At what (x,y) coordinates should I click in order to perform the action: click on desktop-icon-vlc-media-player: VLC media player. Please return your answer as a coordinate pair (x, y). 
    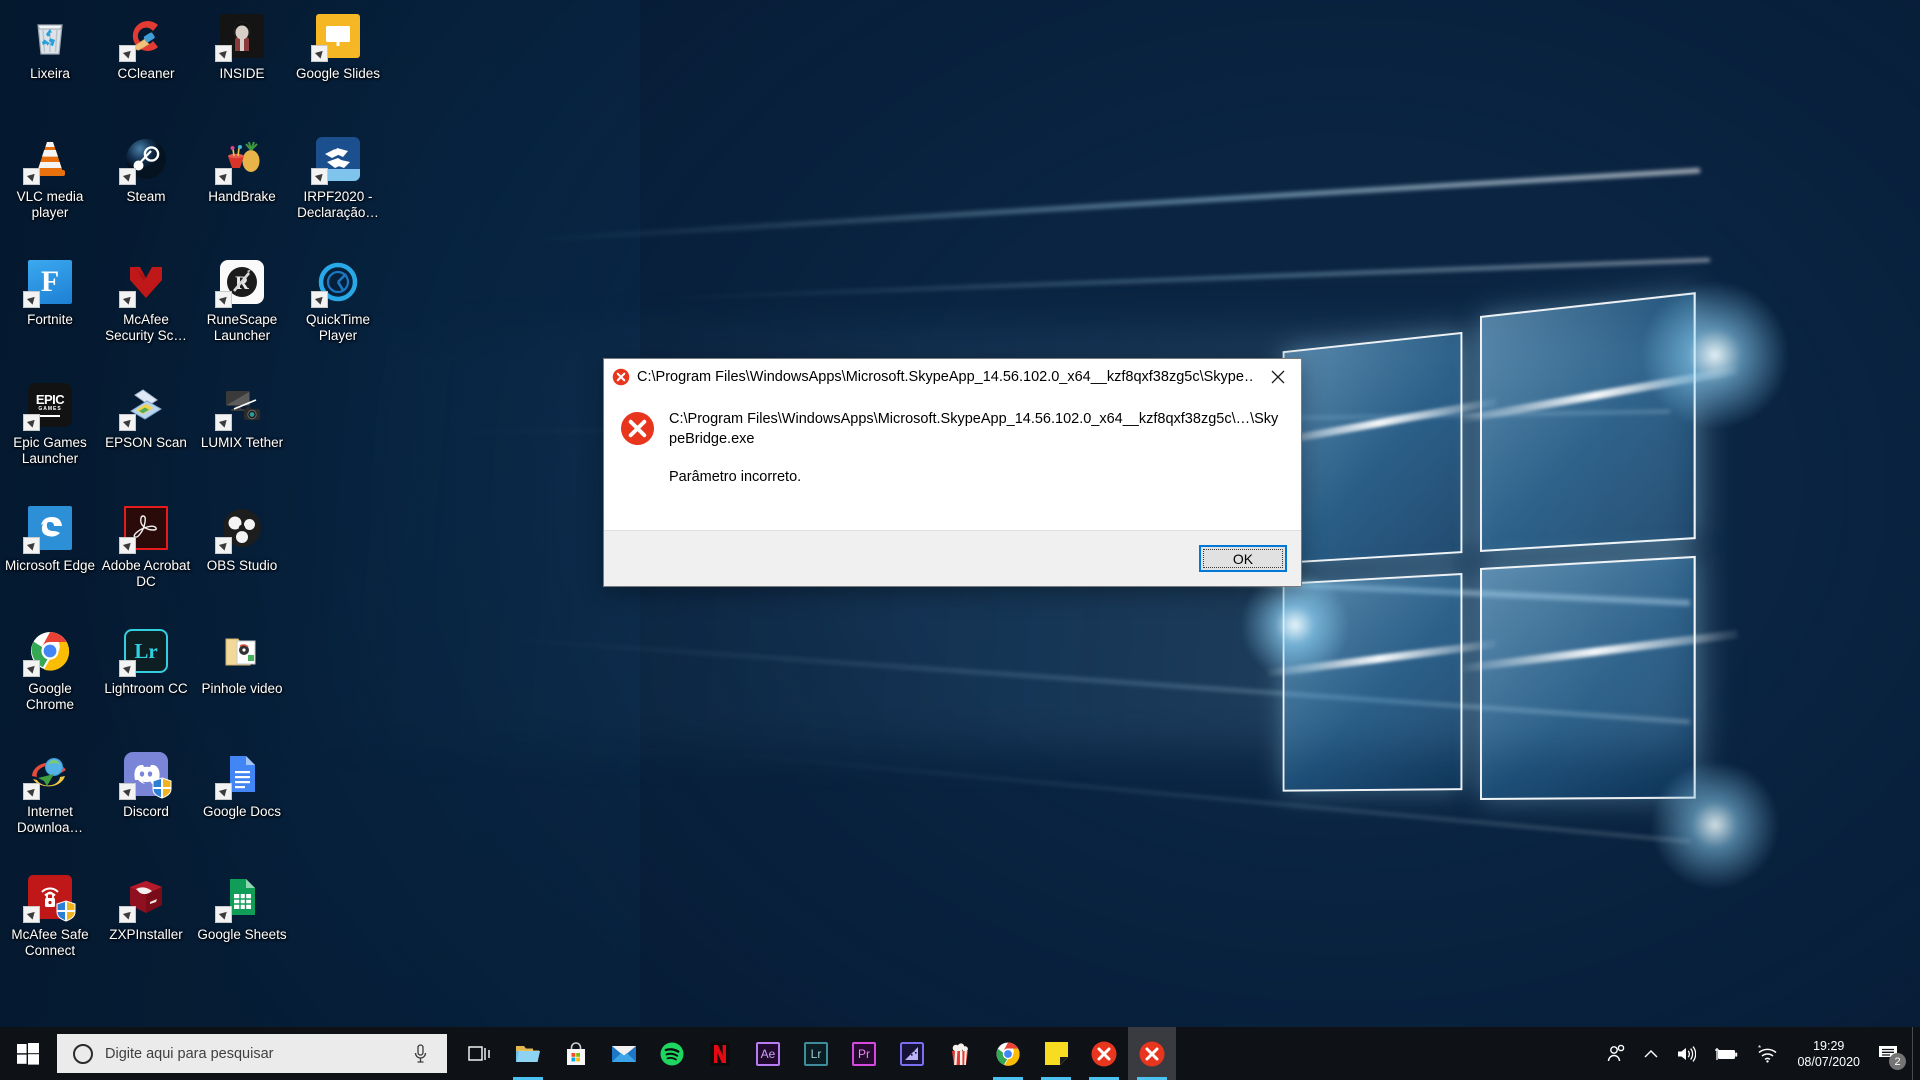
    Looking at the image, I should click on (50, 192).